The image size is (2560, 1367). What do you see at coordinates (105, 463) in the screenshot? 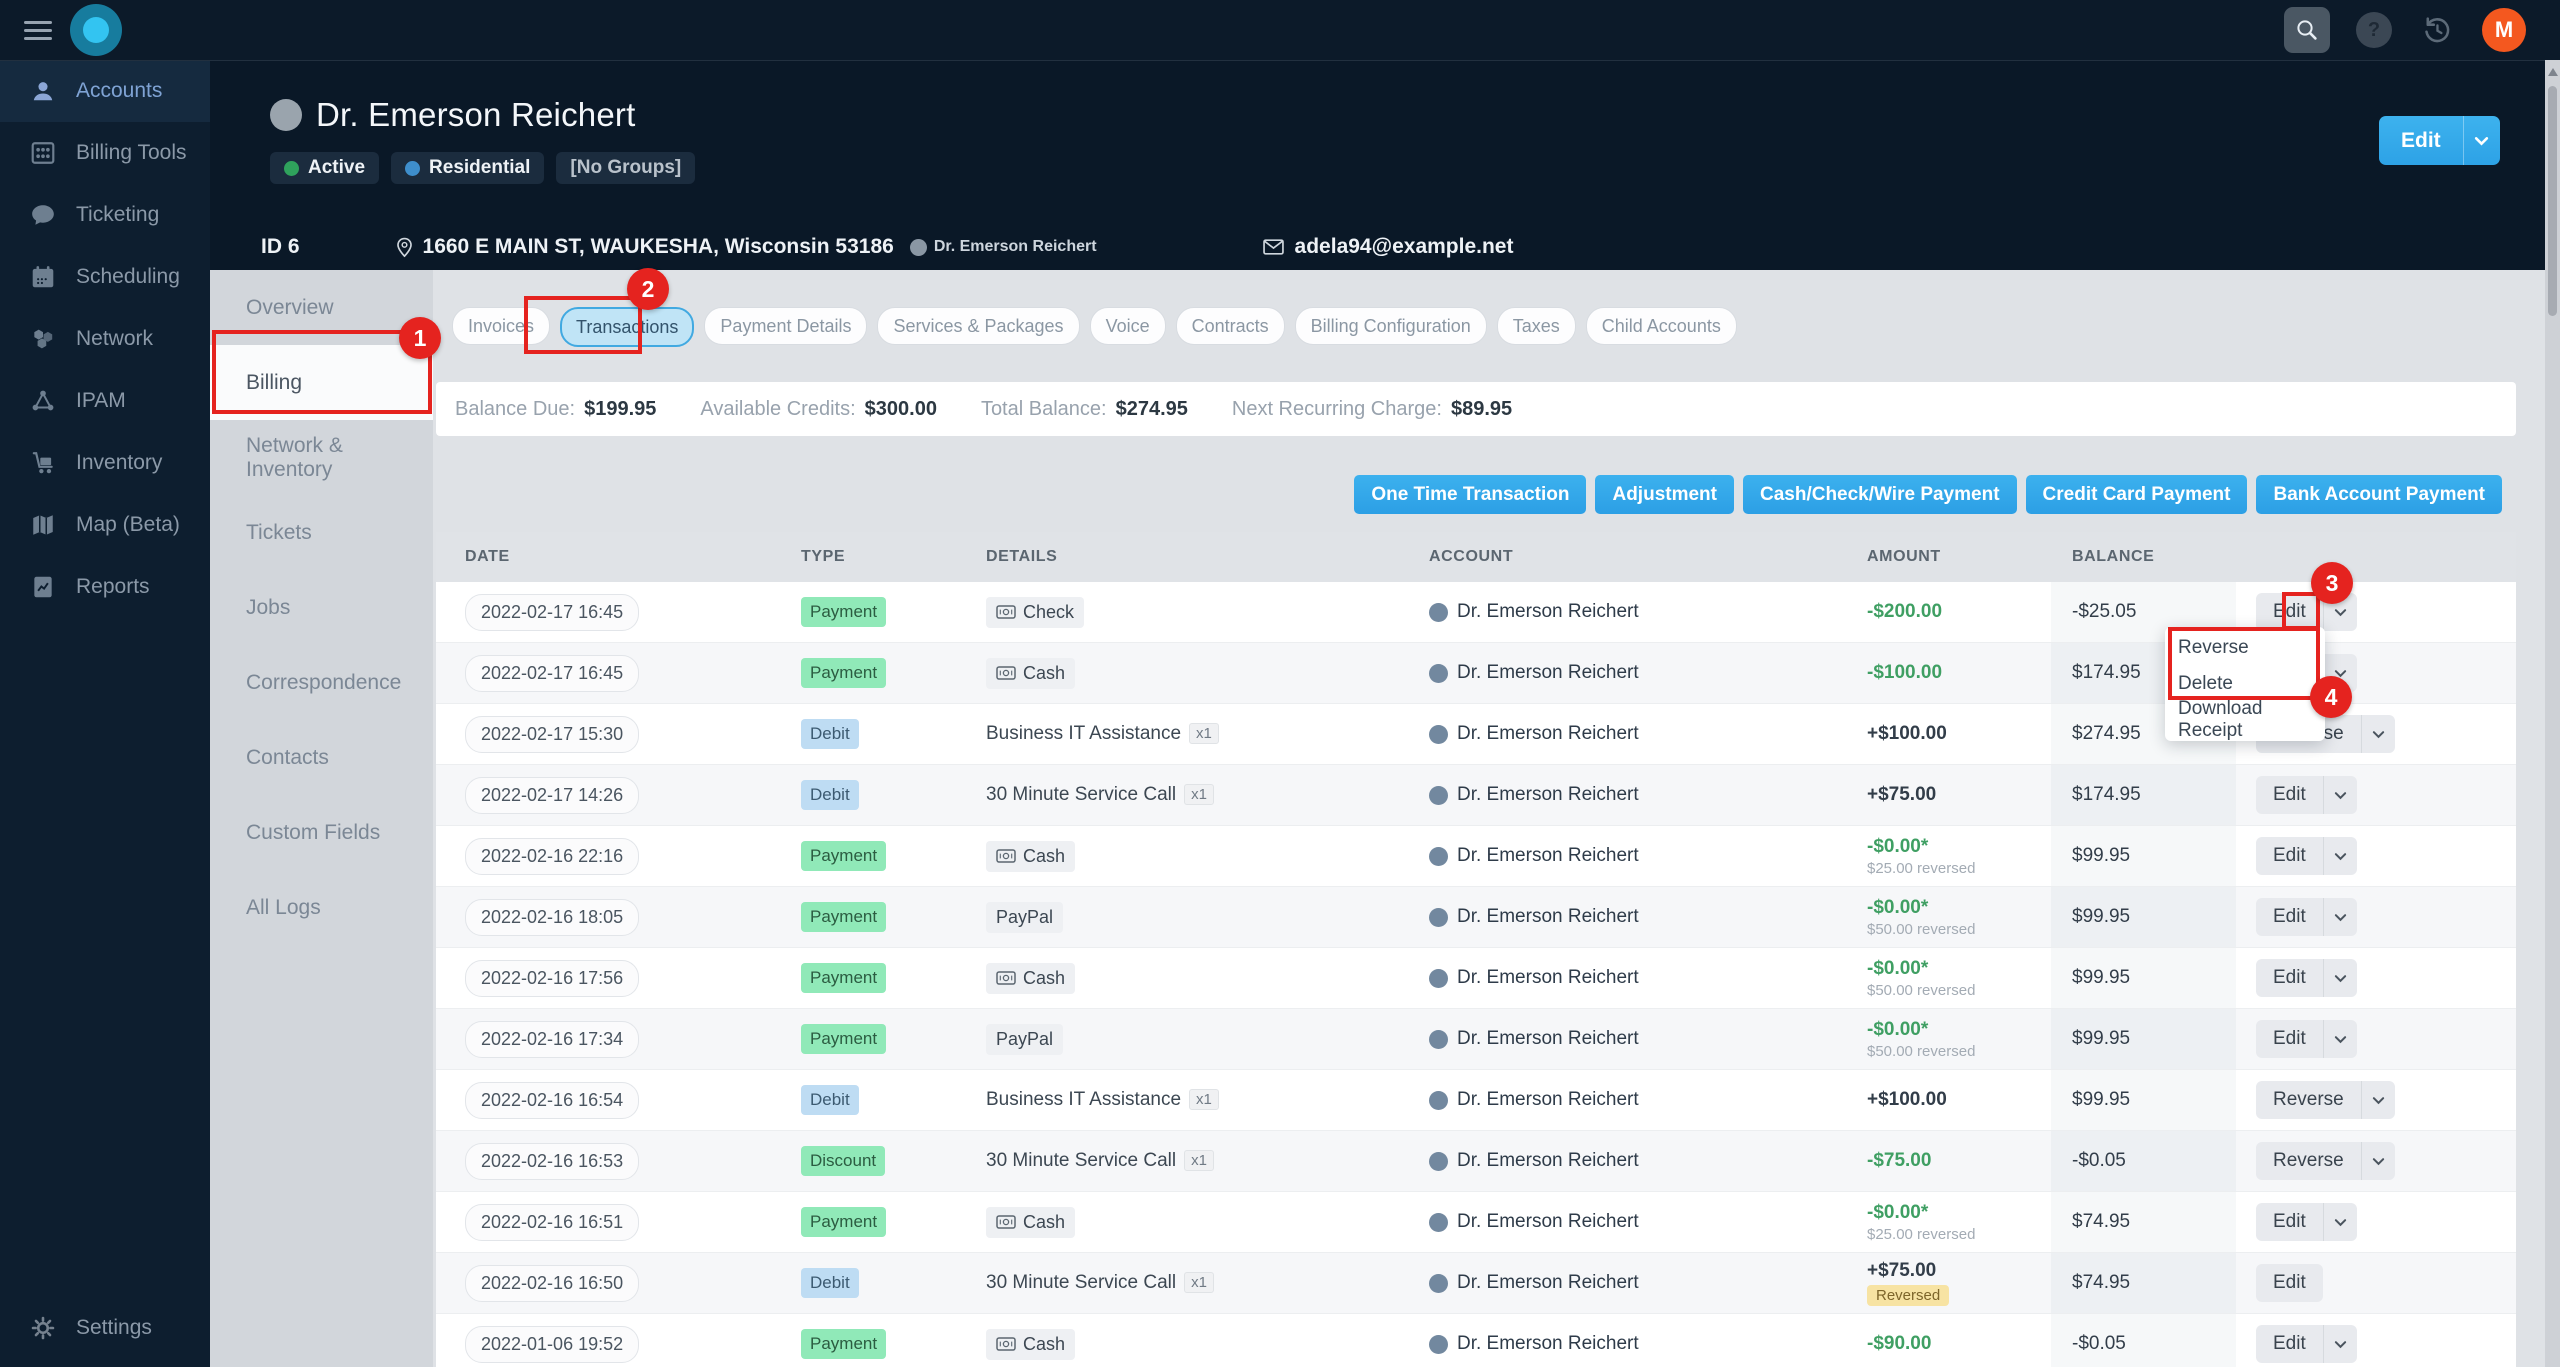
I see `sidebar-item-inventory: Inventory` at bounding box center [105, 463].